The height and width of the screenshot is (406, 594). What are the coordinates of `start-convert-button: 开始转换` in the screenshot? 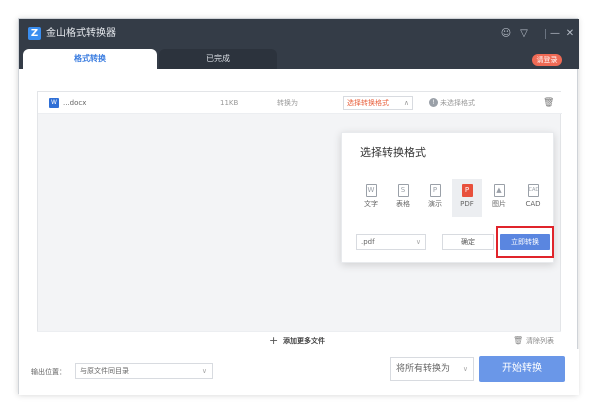 It's located at (522, 369).